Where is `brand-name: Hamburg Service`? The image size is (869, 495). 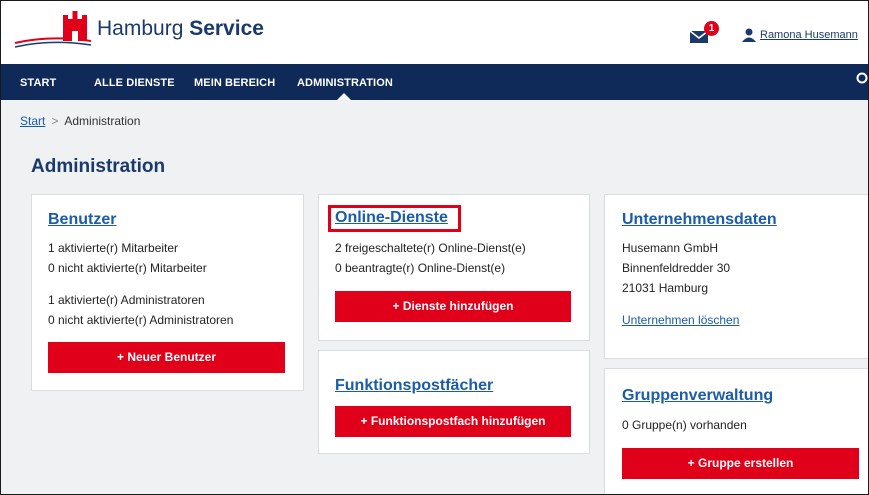 brand-name: Hamburg Service is located at coordinates (180, 28).